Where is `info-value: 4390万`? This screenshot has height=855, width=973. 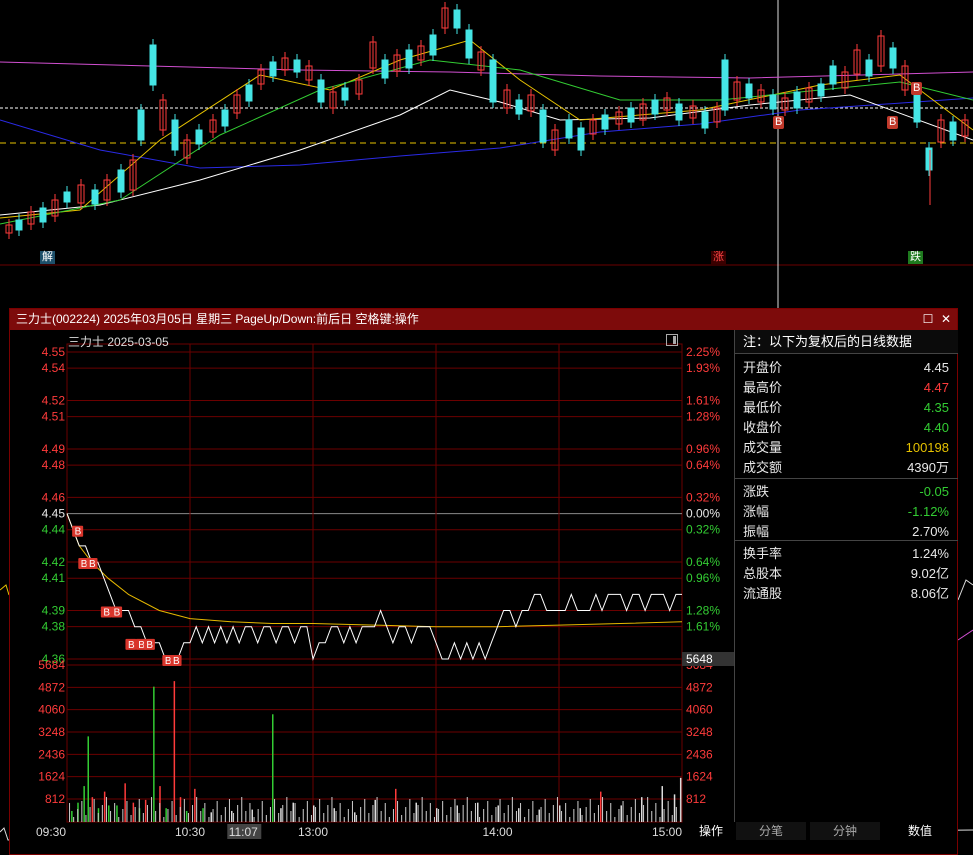 info-value: 4390万 is located at coordinates (928, 467).